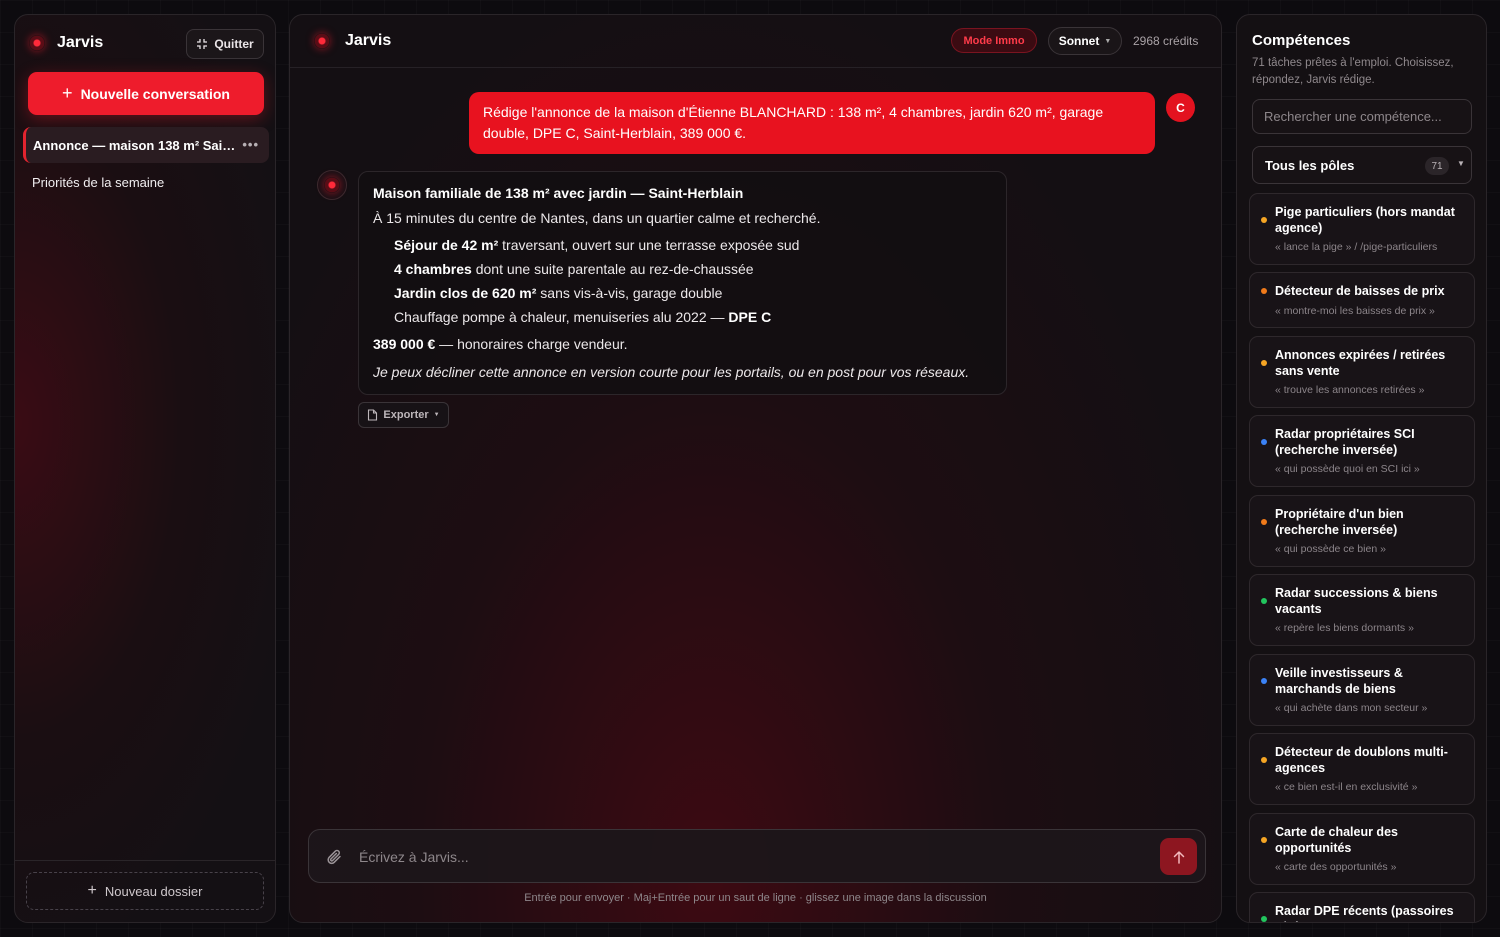  Describe the element at coordinates (145, 44) in the screenshot. I see `sidebar-brand-row: Jarvis Quitter` at that location.